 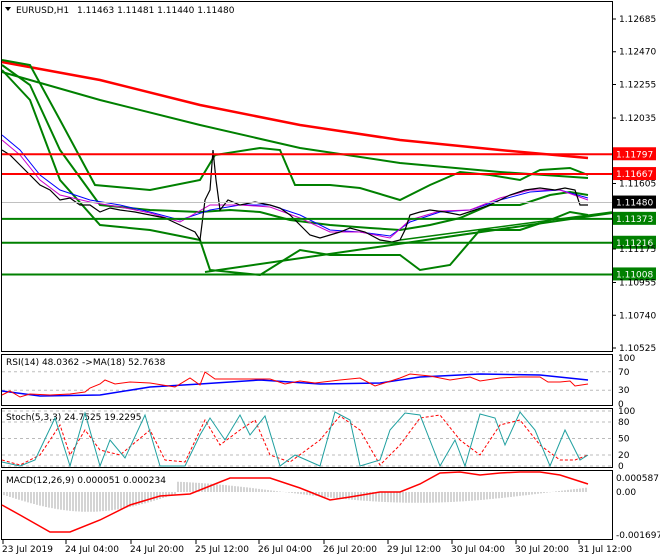 I want to click on time-axis-label: 30 Jul 04:00, so click(x=478, y=550).